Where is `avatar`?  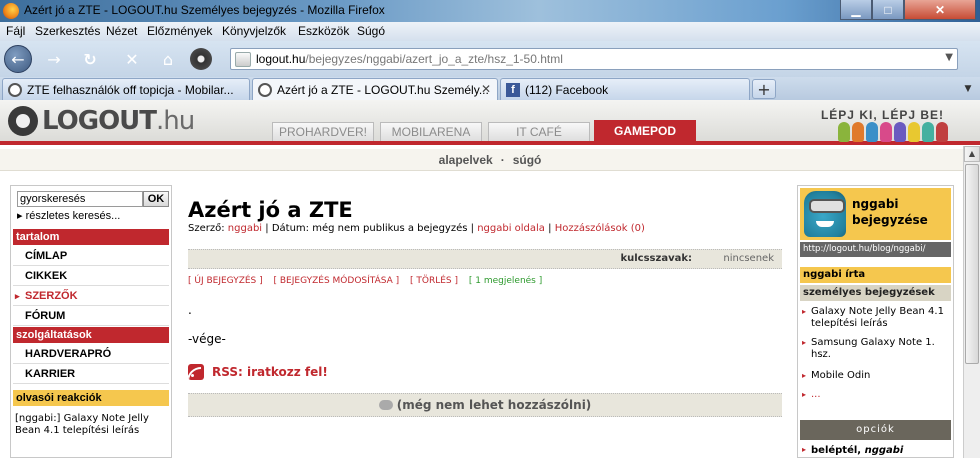 avatar is located at coordinates (825, 214).